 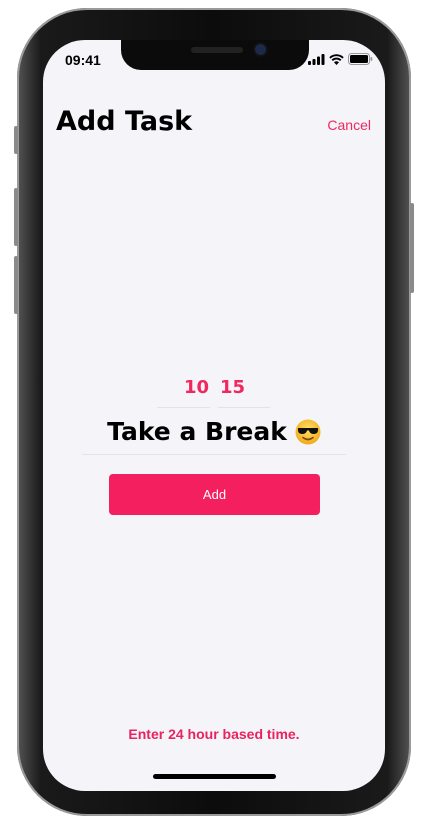 What do you see at coordinates (360, 59) in the screenshot?
I see `battery-icon` at bounding box center [360, 59].